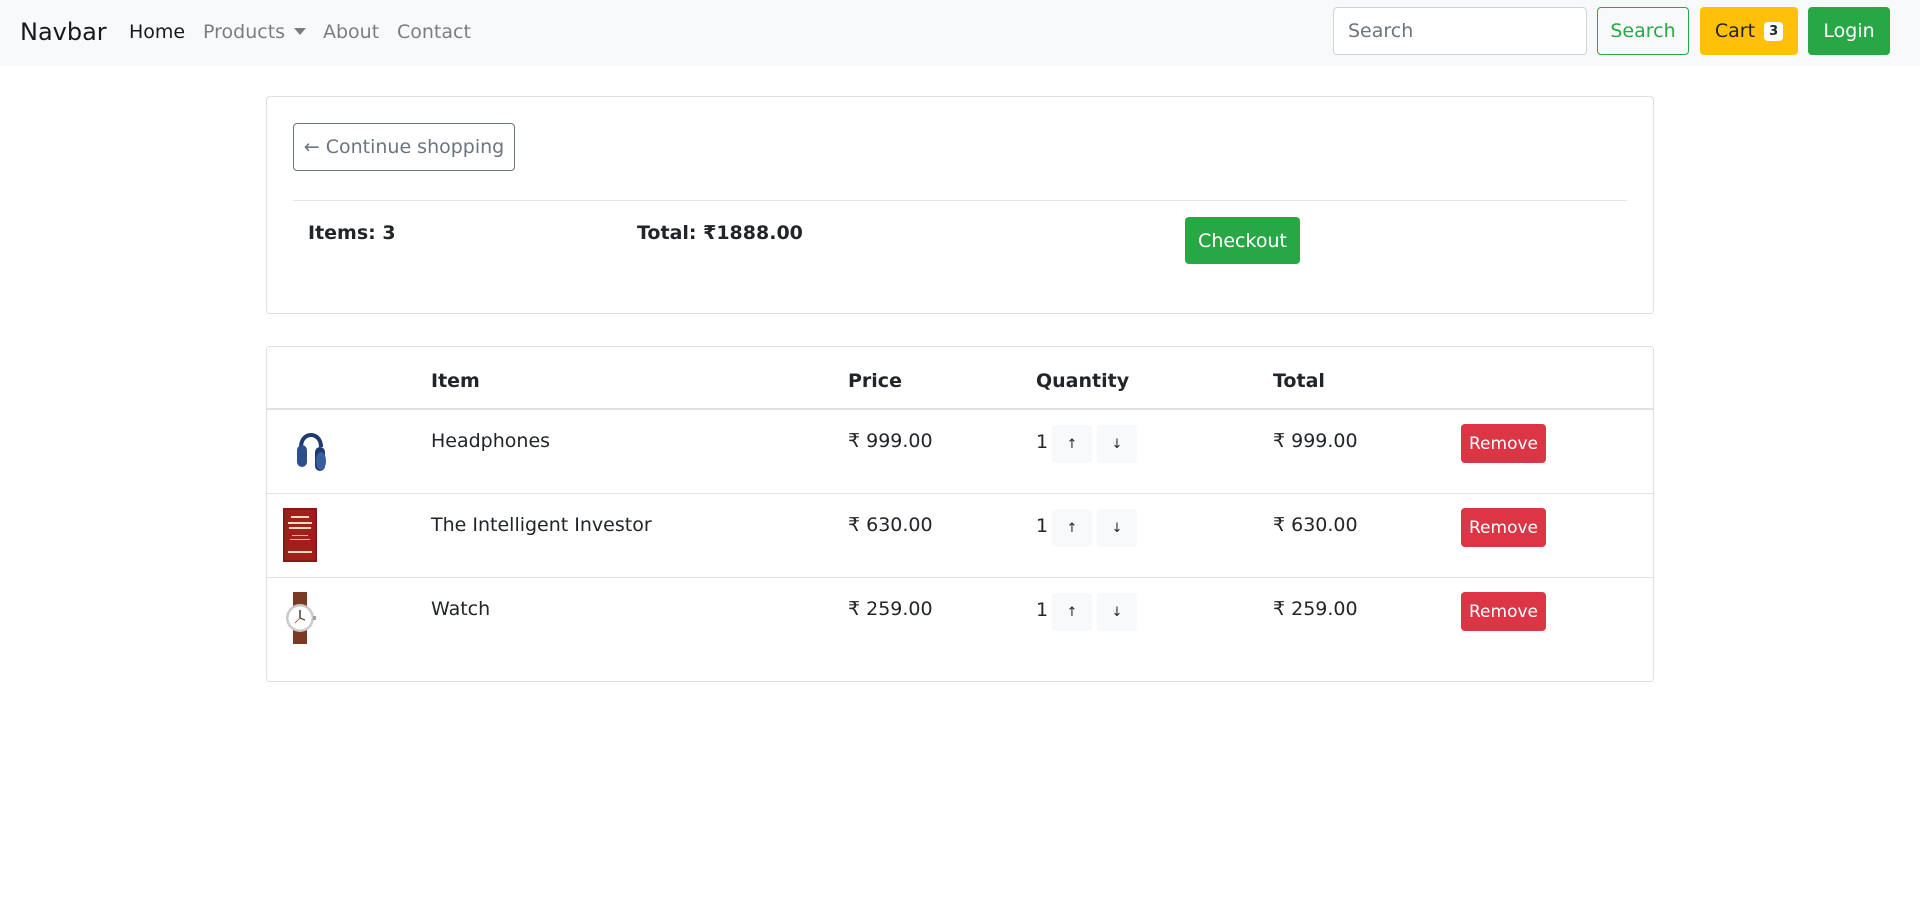  I want to click on cart-count-badge: 3, so click(1774, 31).